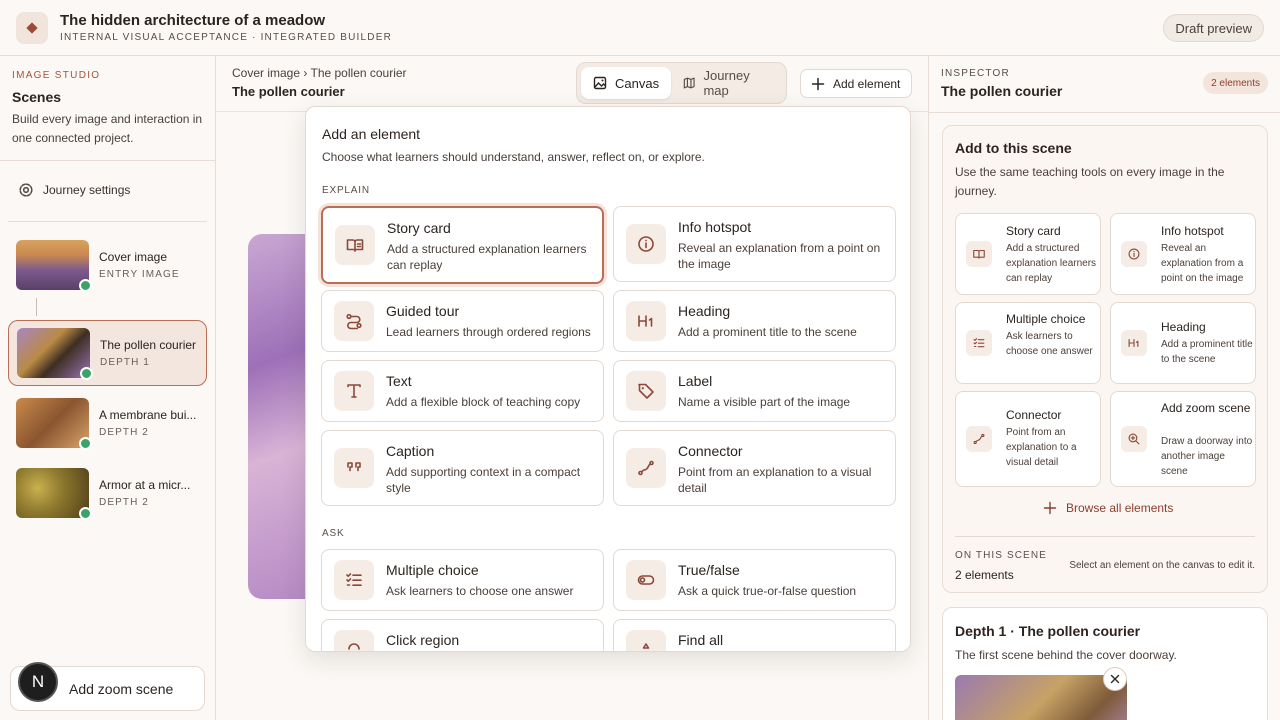  Describe the element at coordinates (354, 580) in the screenshot. I see `list-check-icon` at that location.